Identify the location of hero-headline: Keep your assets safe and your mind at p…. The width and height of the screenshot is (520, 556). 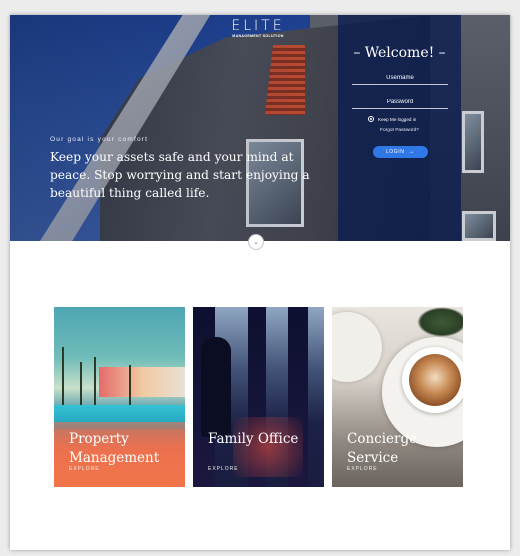
(180, 175).